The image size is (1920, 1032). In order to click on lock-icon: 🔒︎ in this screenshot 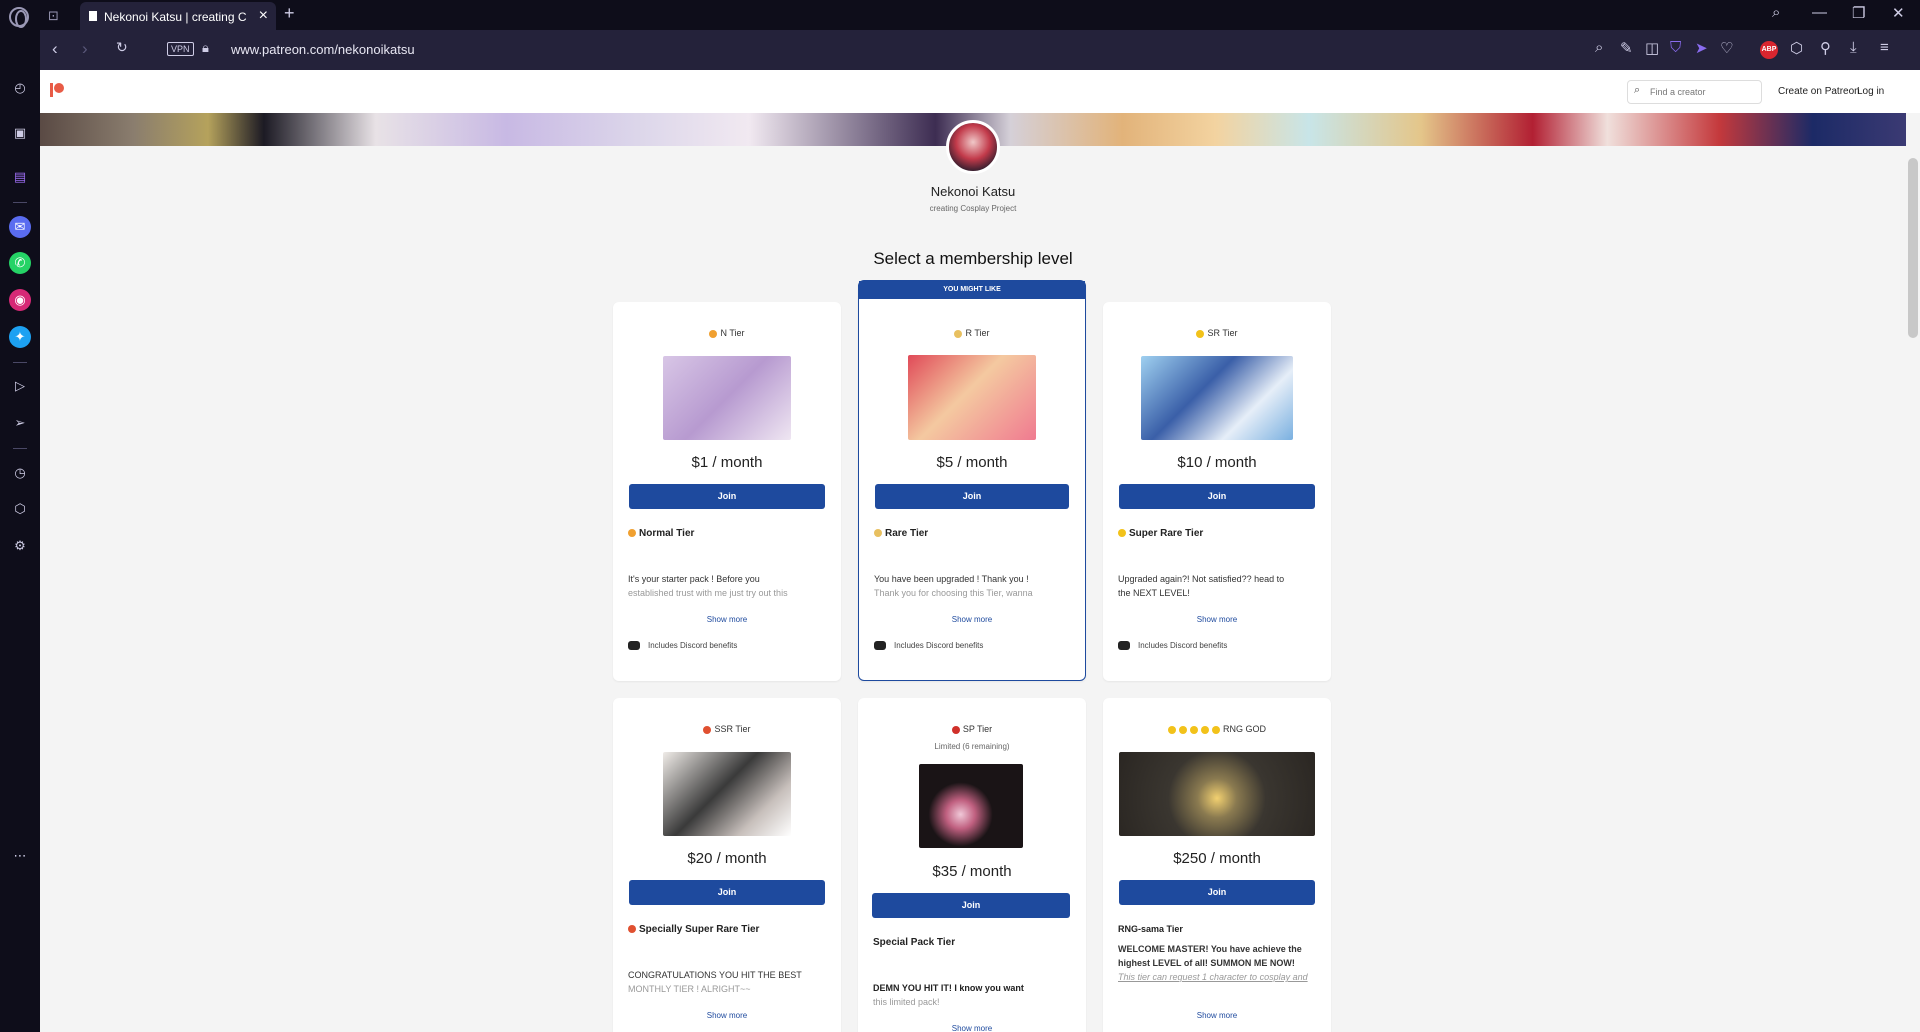, I will do `click(205, 48)`.